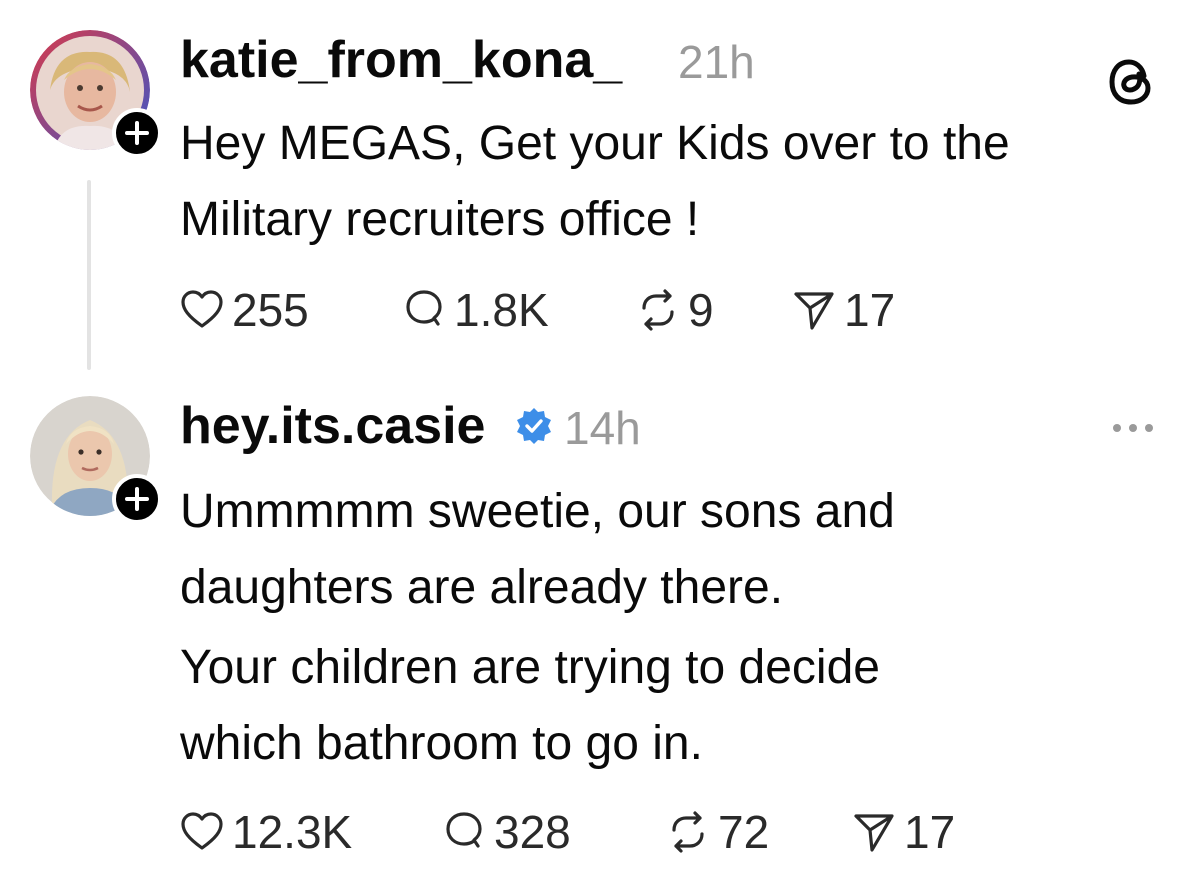 This screenshot has width=1200, height=891. I want to click on reply-count: 1.8K, so click(501, 310).